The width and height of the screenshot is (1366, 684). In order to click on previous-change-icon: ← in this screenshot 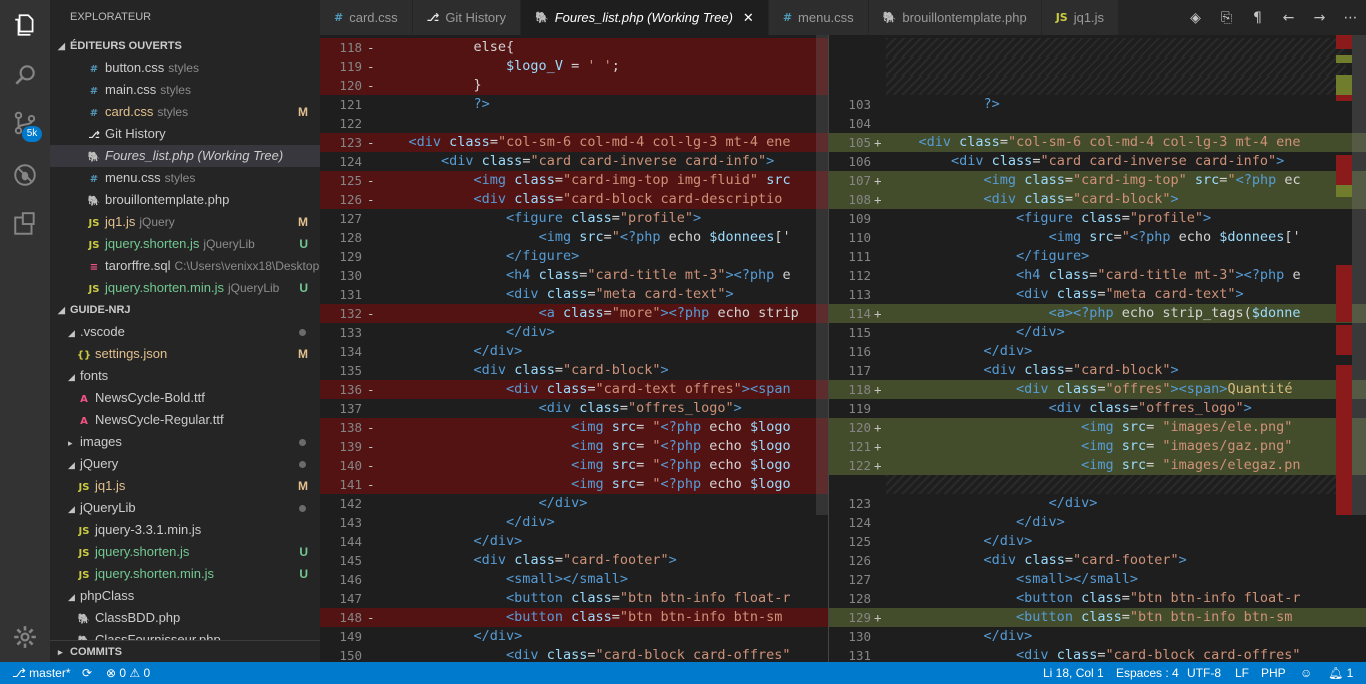, I will do `click(1288, 18)`.